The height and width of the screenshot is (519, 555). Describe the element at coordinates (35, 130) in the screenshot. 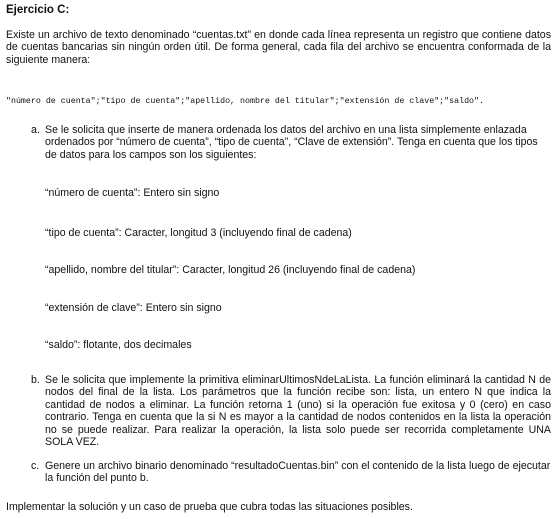

I see `item-a-marker: a.` at that location.